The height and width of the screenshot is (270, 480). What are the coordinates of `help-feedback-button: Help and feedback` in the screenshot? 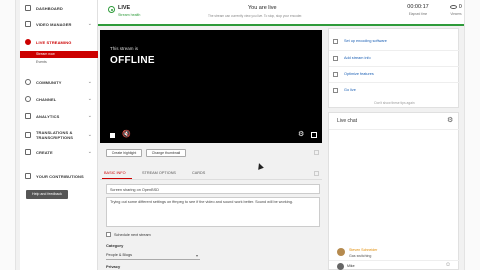 It's located at (47, 194).